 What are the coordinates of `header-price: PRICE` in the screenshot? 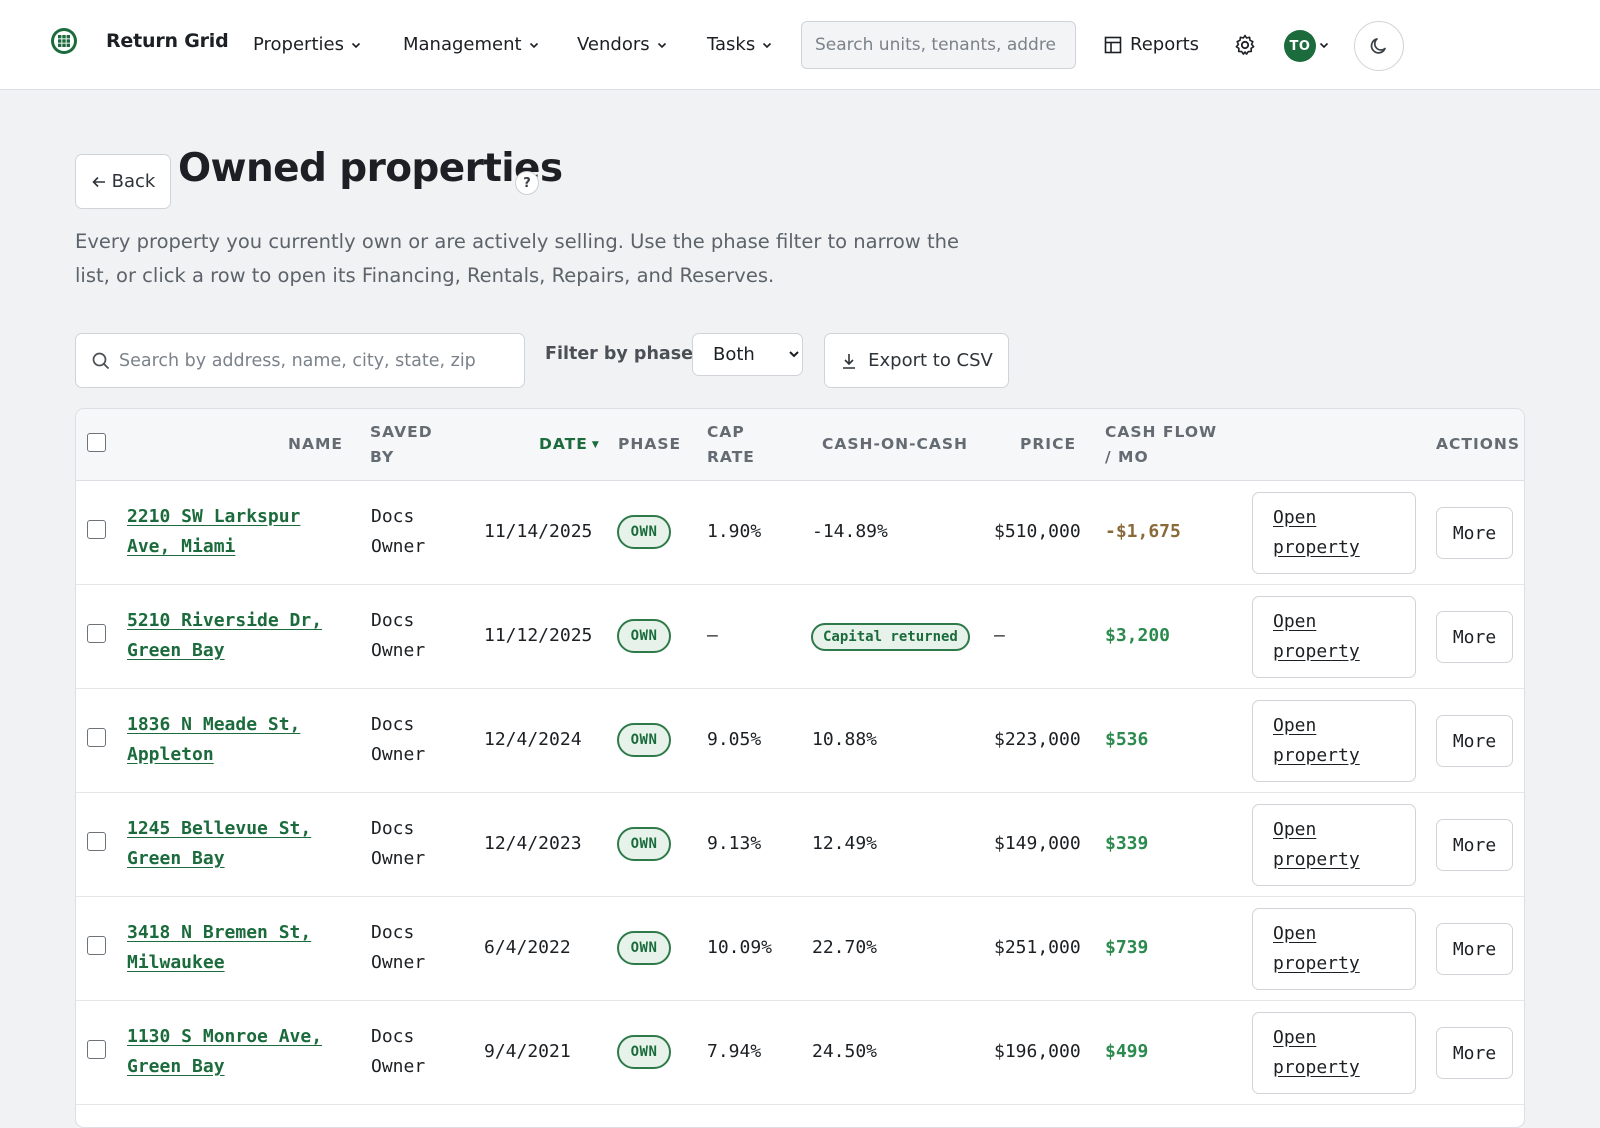 It's located at (1048, 444).